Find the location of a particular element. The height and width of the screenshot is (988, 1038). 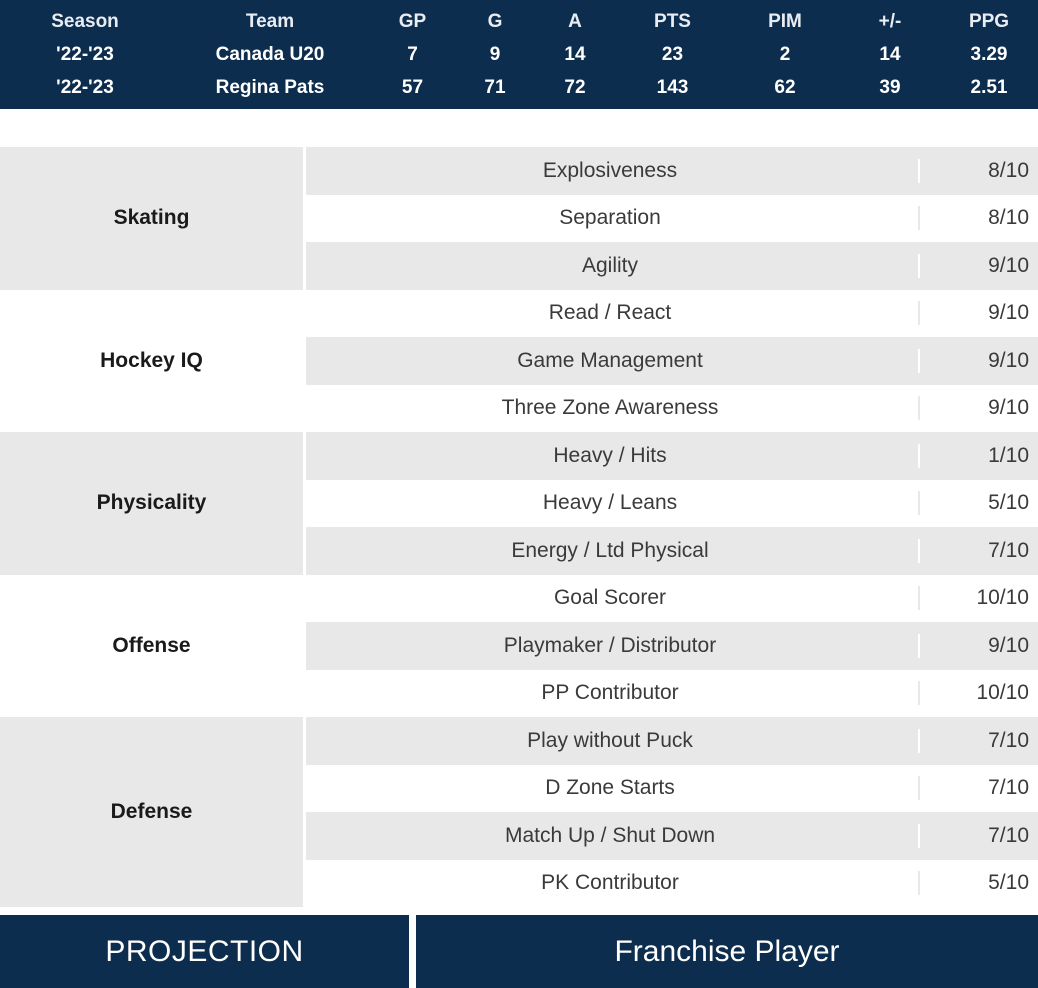

attribute-name: Read / React is located at coordinates (610, 313).